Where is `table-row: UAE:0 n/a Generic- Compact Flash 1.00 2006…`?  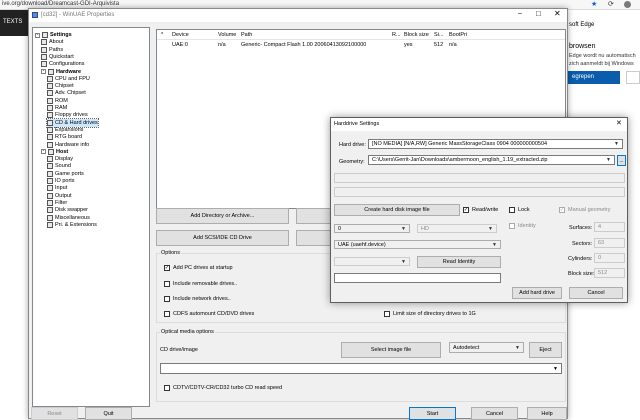
table-row: UAE:0 n/a Generic- Compact Flash 1.00 2006… is located at coordinates (361, 45).